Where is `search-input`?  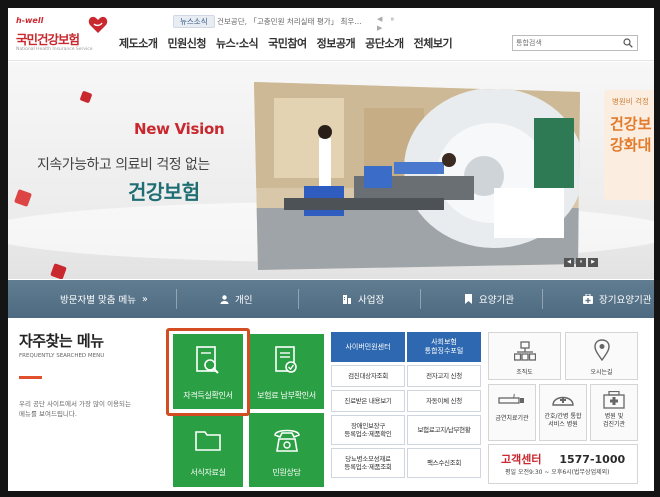 search-input is located at coordinates (566, 43).